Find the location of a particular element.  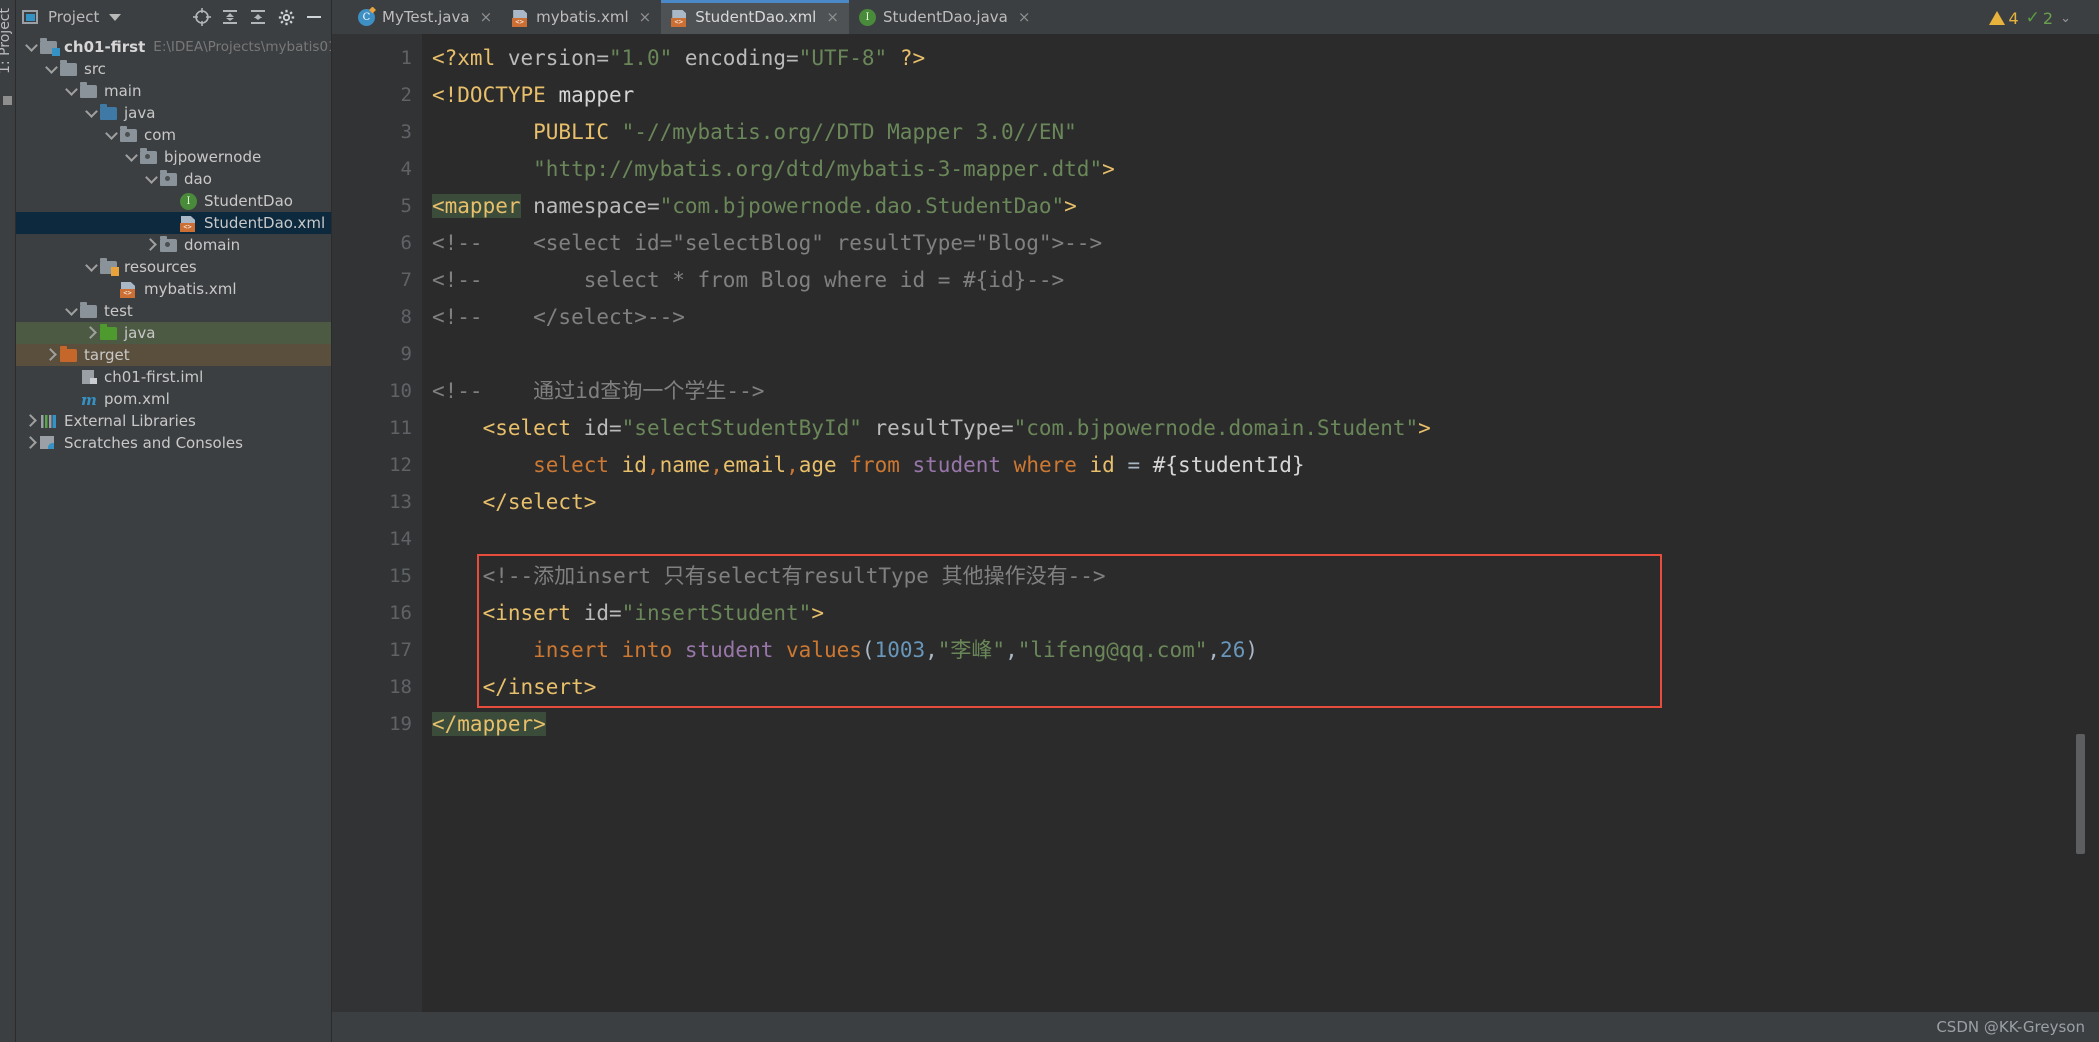

tree-item-studentdao-xml: <> StudentDao.xml is located at coordinates (173, 223).